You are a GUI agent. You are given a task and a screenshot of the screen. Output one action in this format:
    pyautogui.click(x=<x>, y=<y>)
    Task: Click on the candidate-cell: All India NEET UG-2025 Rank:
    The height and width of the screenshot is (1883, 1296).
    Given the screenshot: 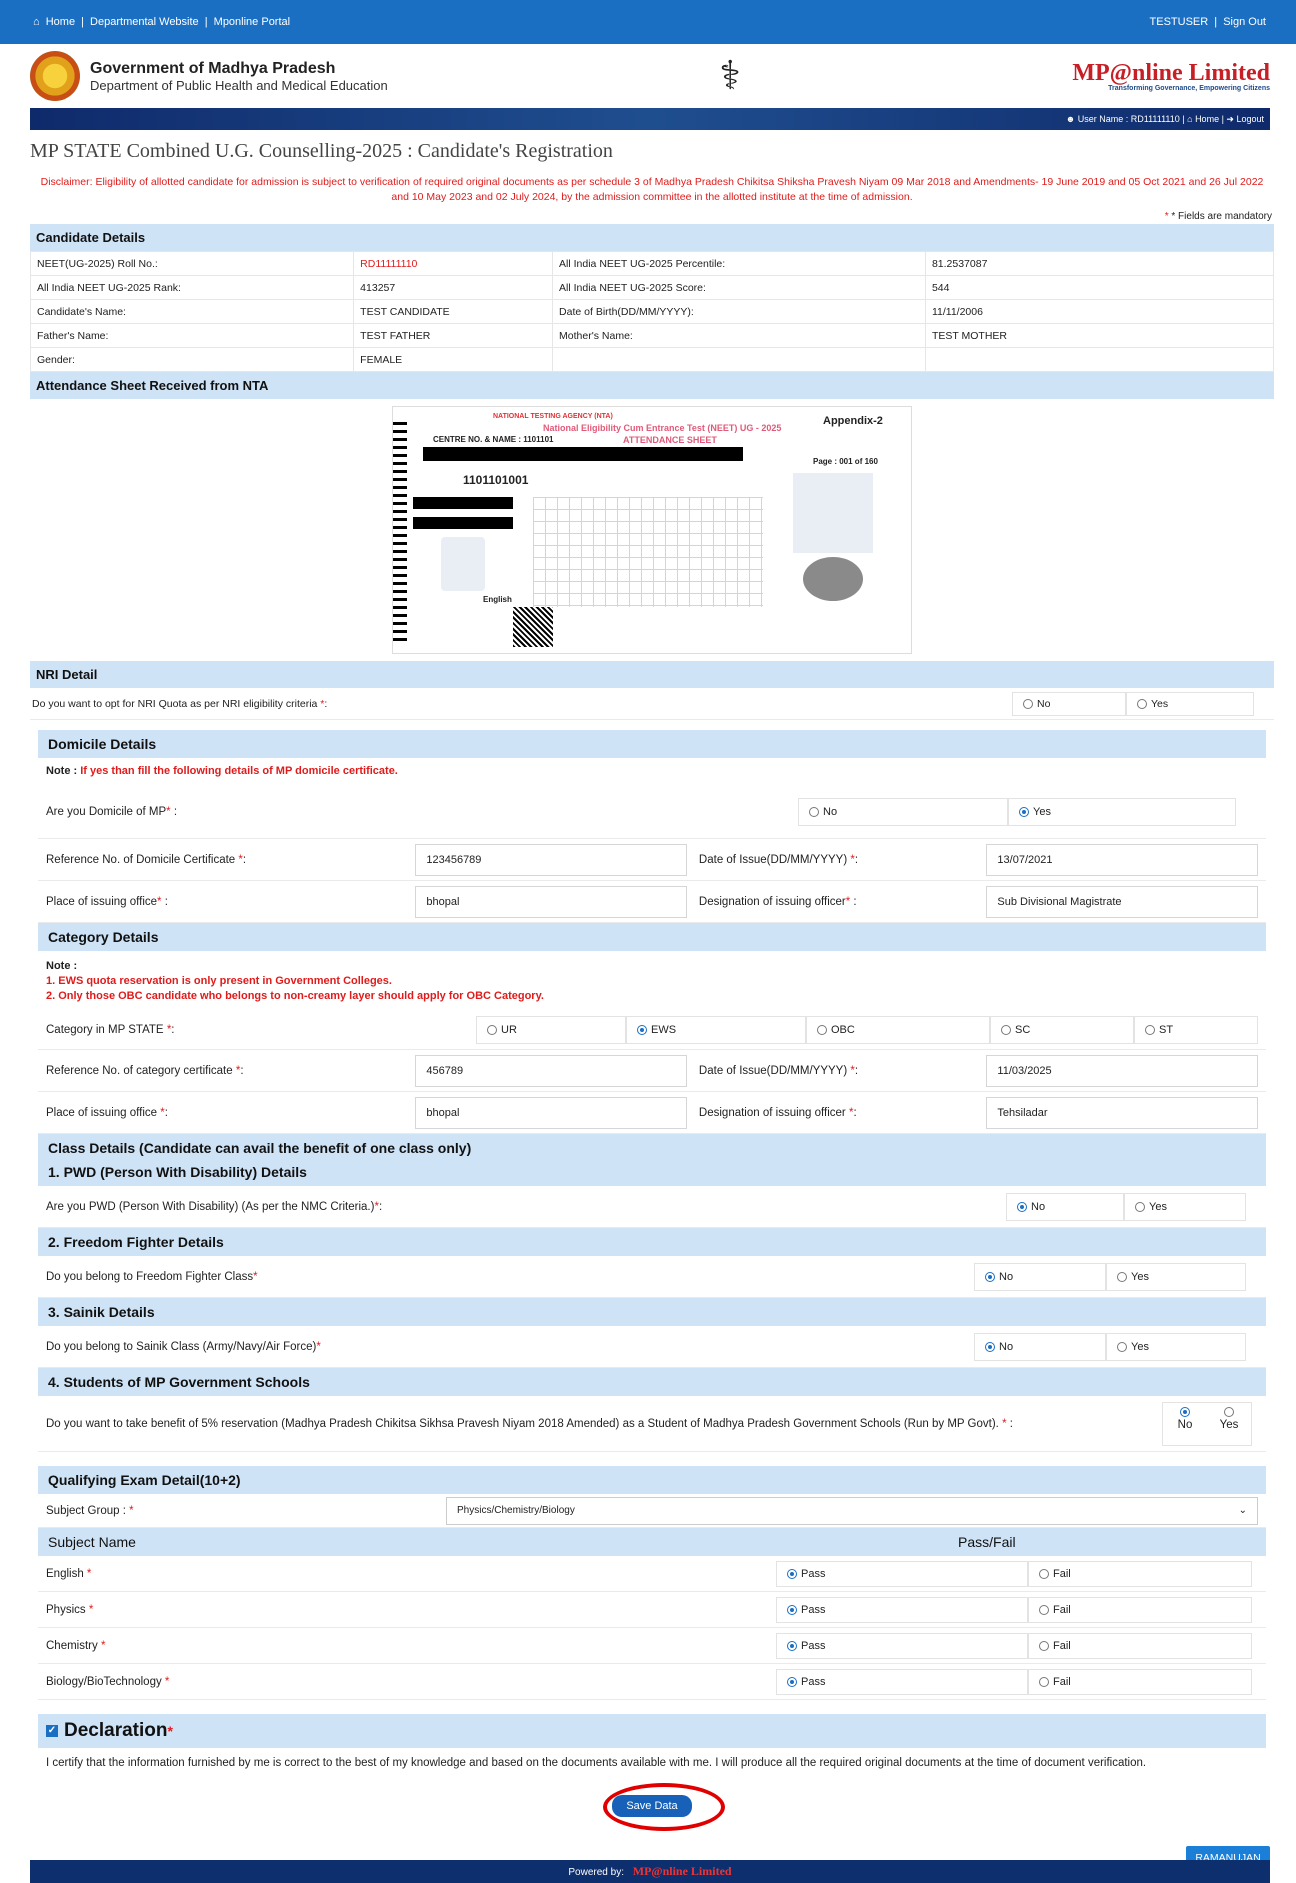 What is the action you would take?
    pyautogui.click(x=192, y=287)
    